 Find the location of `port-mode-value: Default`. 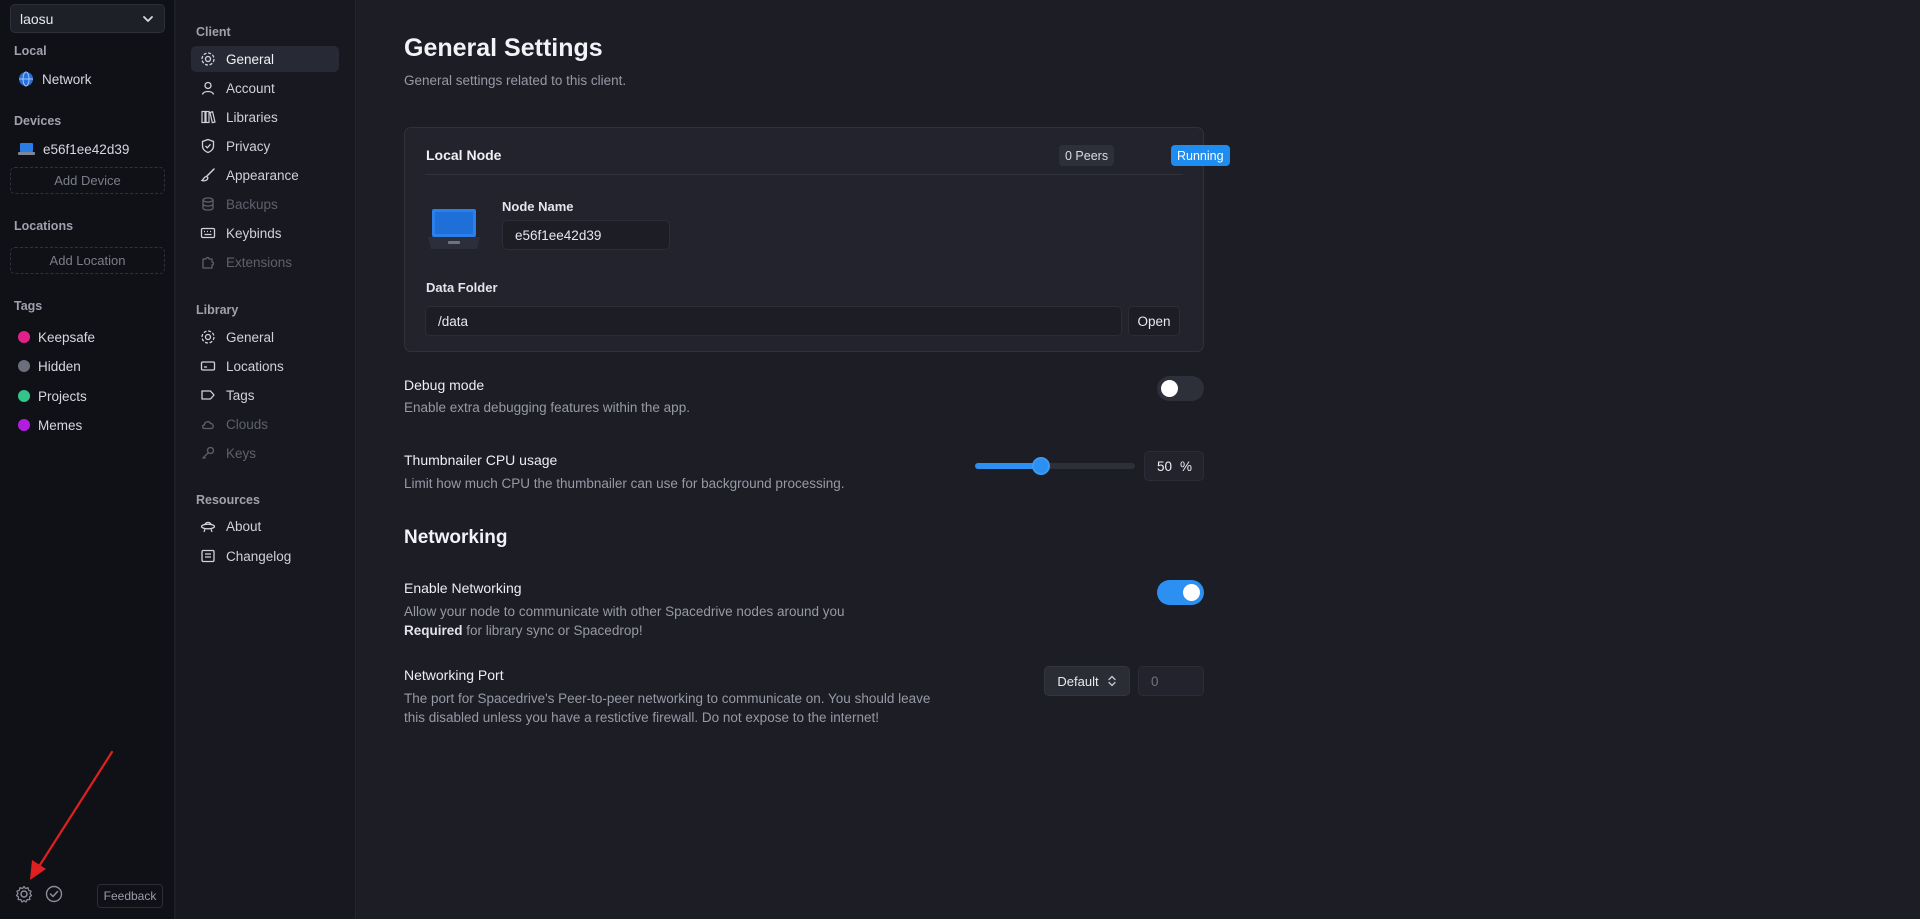

port-mode-value: Default is located at coordinates (1078, 681).